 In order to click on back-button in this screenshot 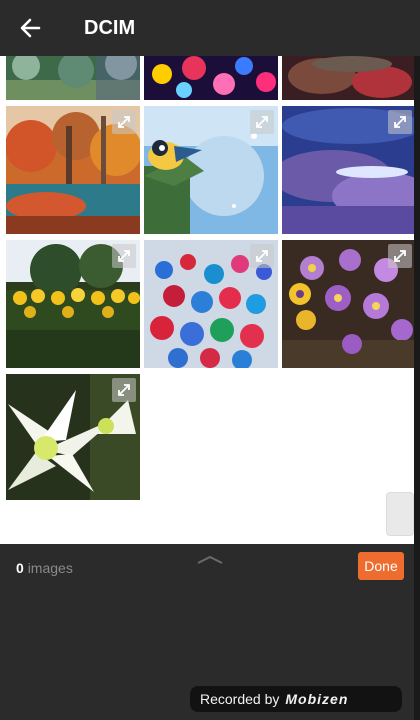, I will do `click(30, 28)`.